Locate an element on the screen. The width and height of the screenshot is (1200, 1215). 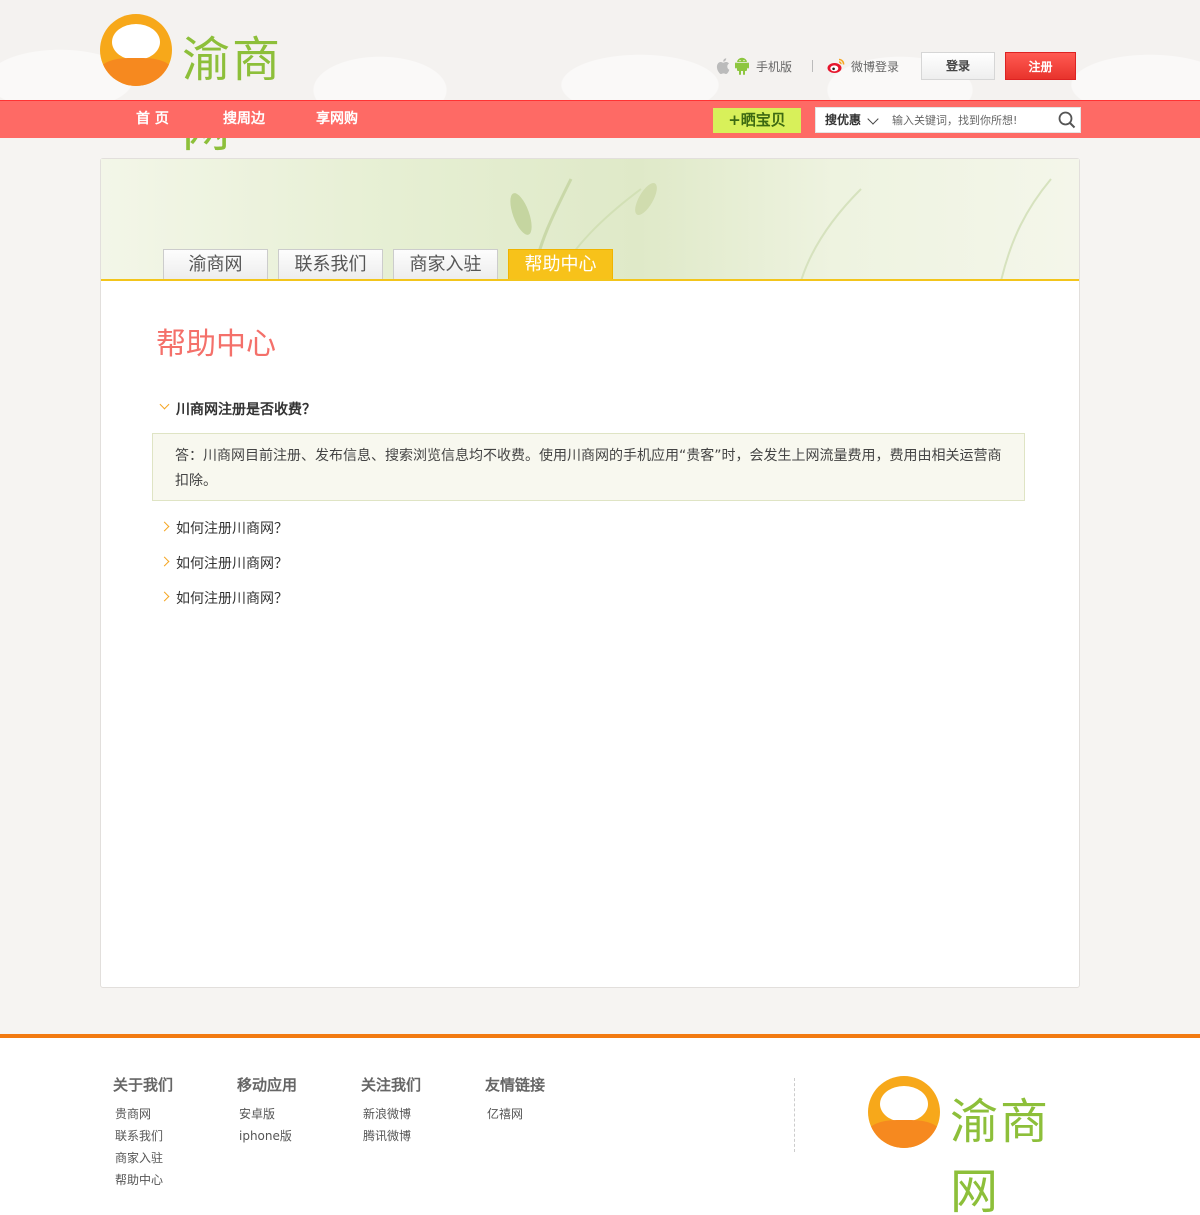
footer-link: iphone版 is located at coordinates (267, 1136).